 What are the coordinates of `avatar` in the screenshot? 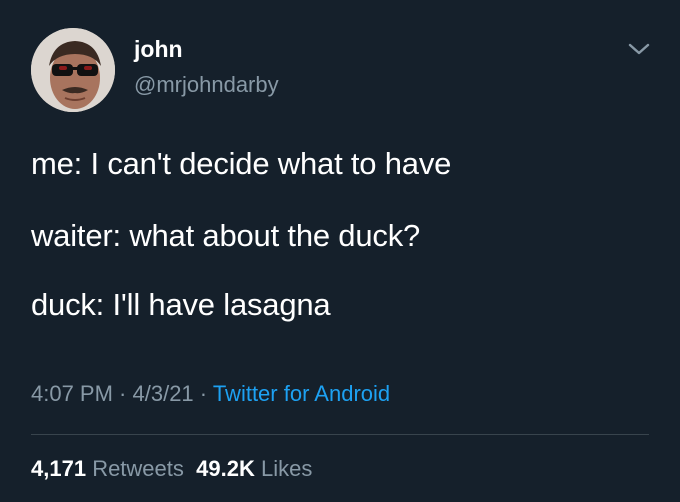 It's located at (73, 70).